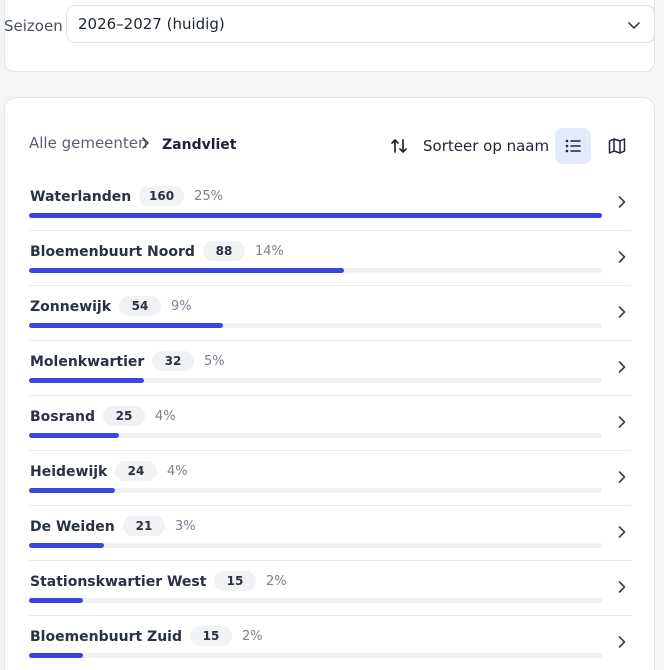  Describe the element at coordinates (185, 526) in the screenshot. I see `percentage: 3%` at that location.